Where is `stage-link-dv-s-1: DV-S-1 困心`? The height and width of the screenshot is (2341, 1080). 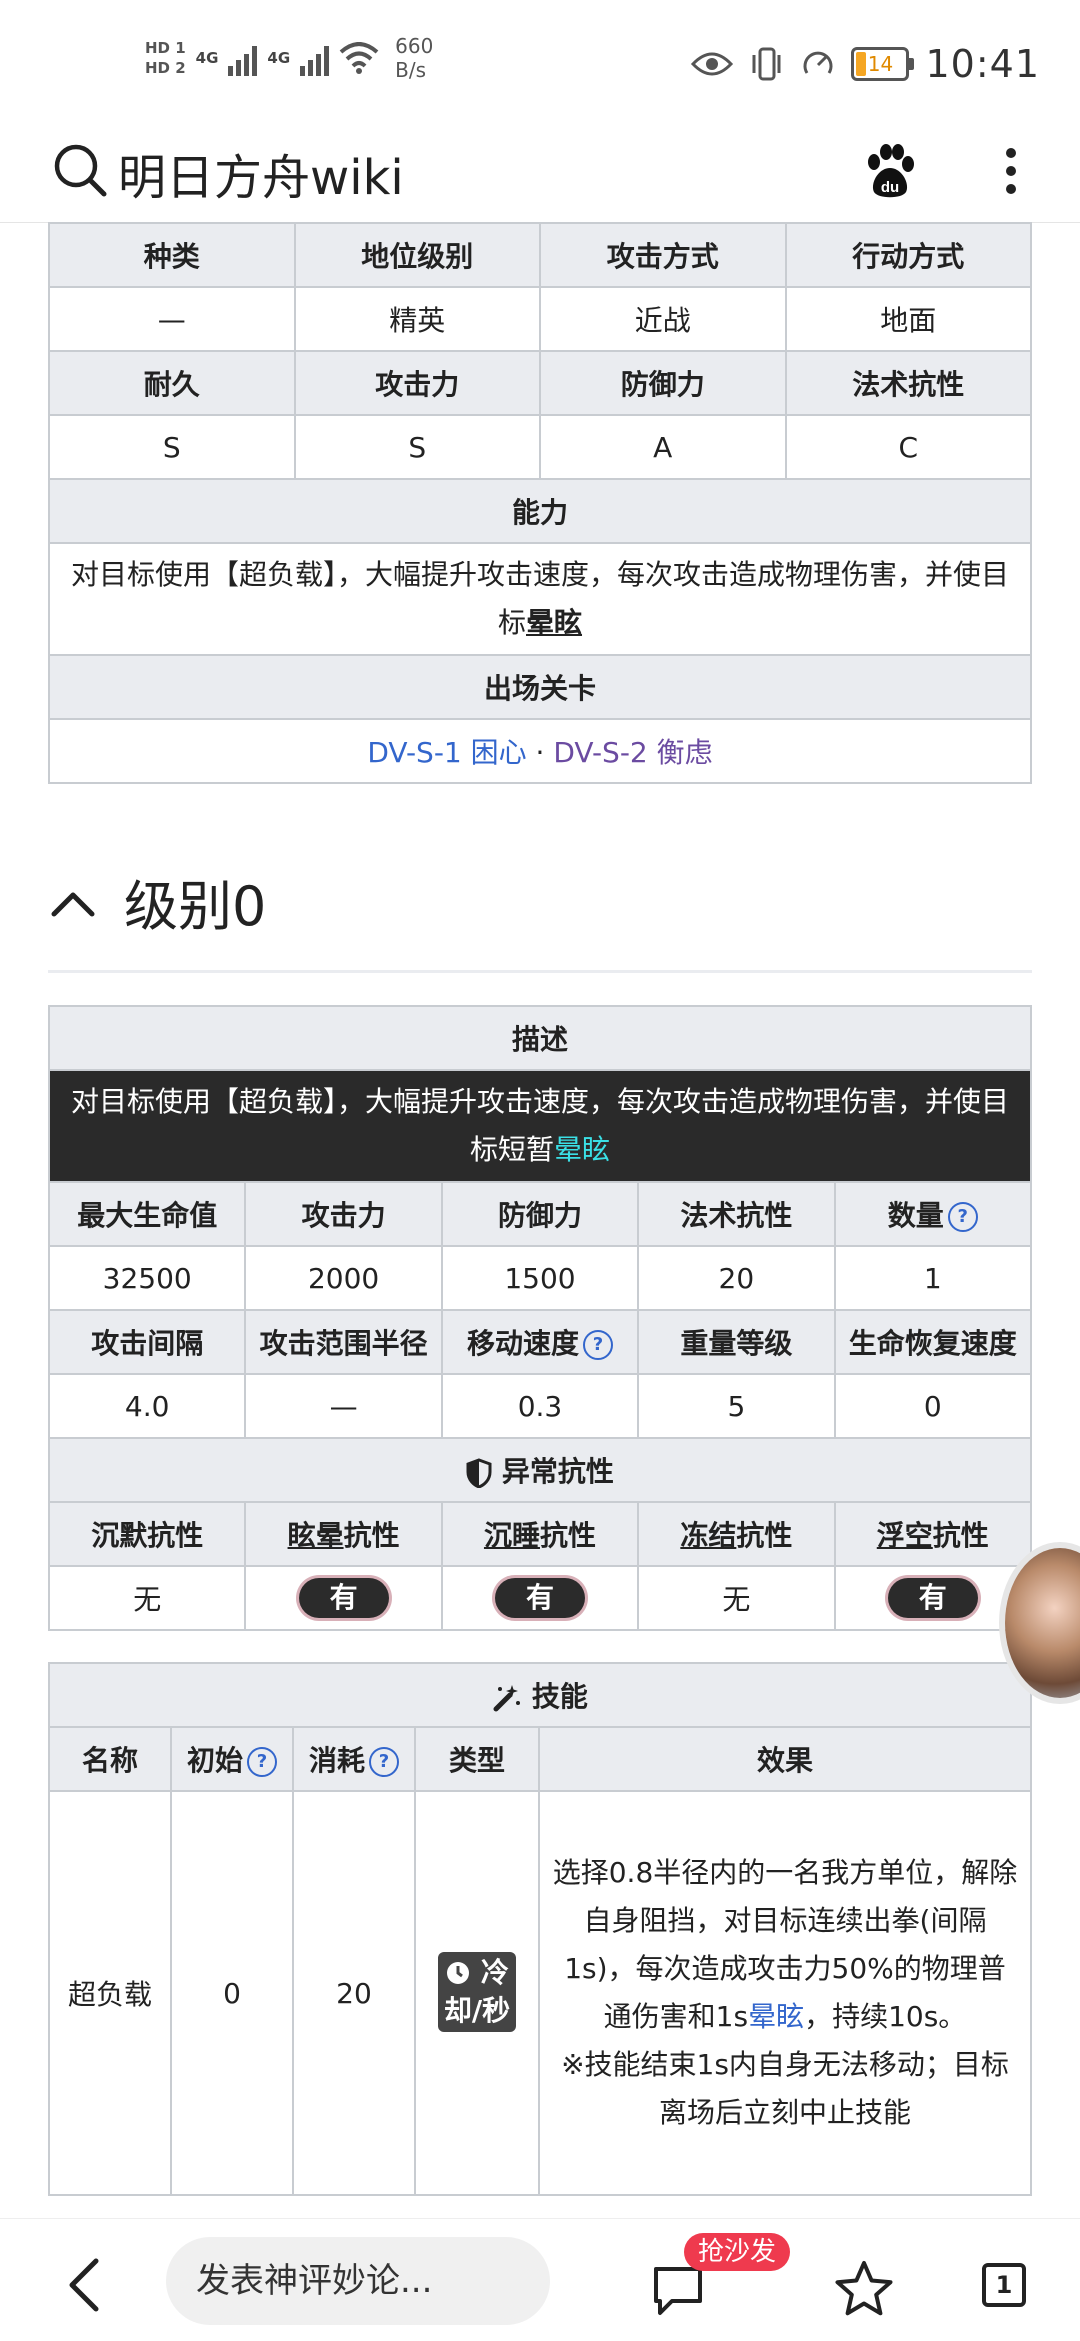 stage-link-dv-s-1: DV-S-1 困心 is located at coordinates (446, 752).